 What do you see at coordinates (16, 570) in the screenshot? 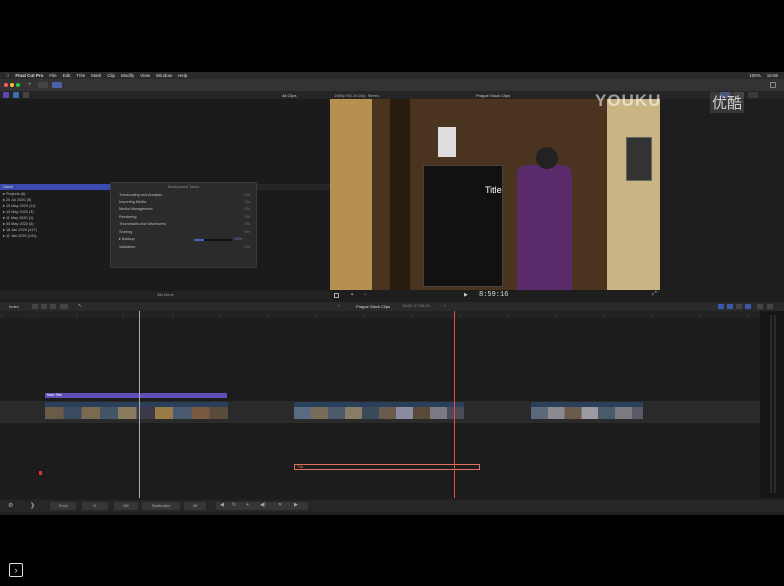
I see `expand-panel-button: ›` at bounding box center [16, 570].